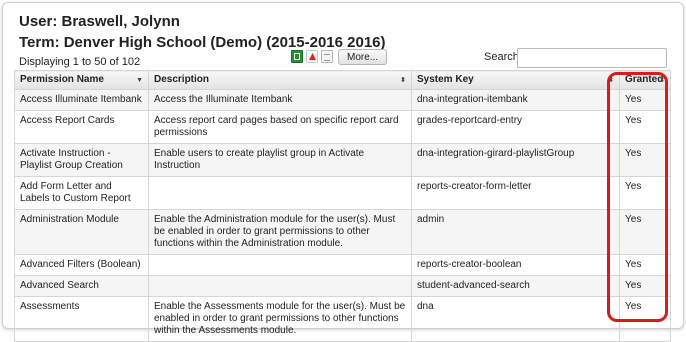  Describe the element at coordinates (297, 56) in the screenshot. I see `excel-icon` at that location.